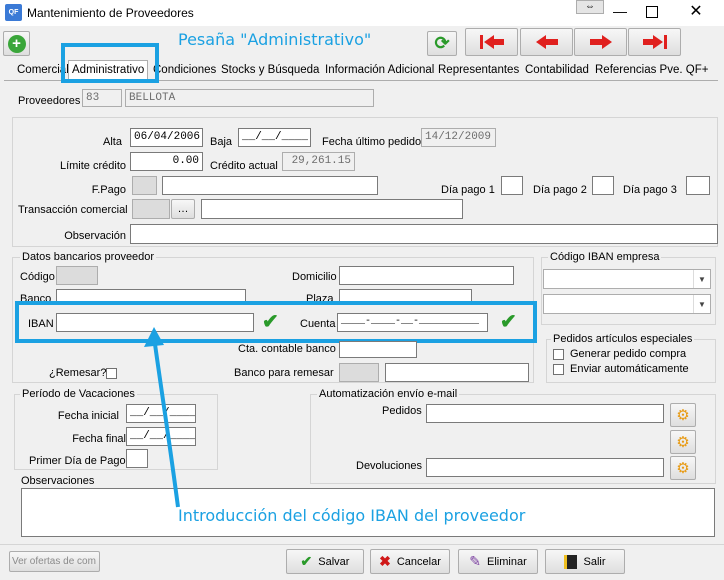  I want to click on salir-label: Salir, so click(594, 561).